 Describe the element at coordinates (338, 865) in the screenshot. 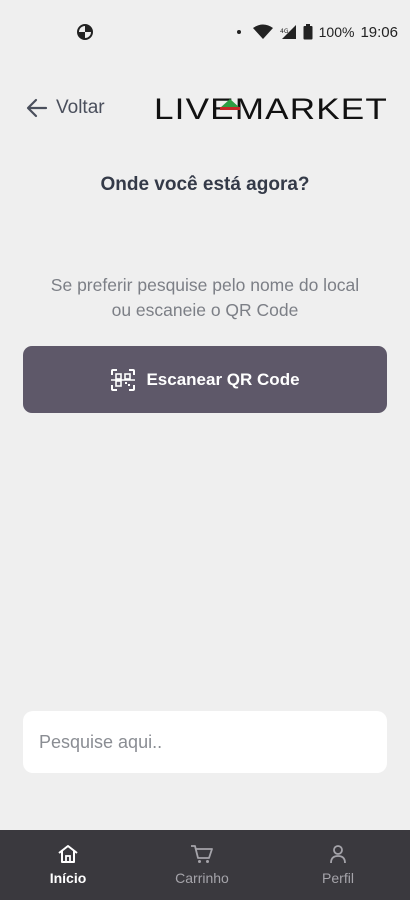

I see `nav-item-perfil: Perfil` at that location.